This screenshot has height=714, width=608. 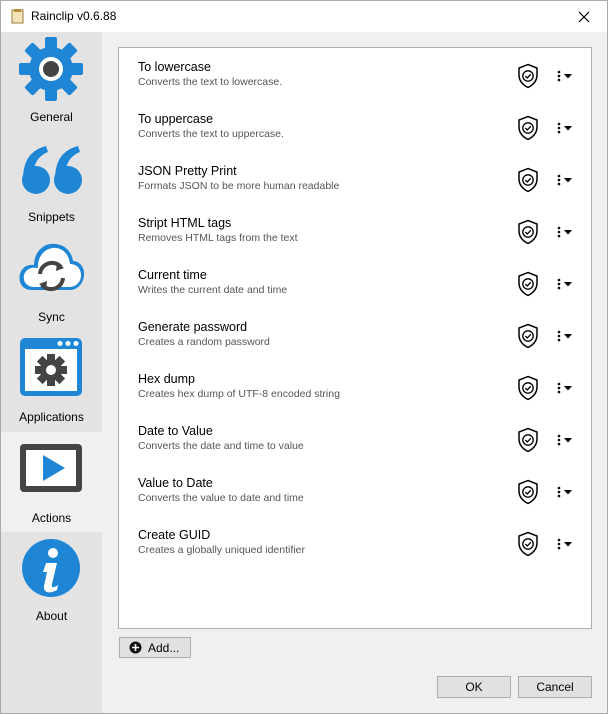 I want to click on ok-button: OK, so click(x=474, y=687).